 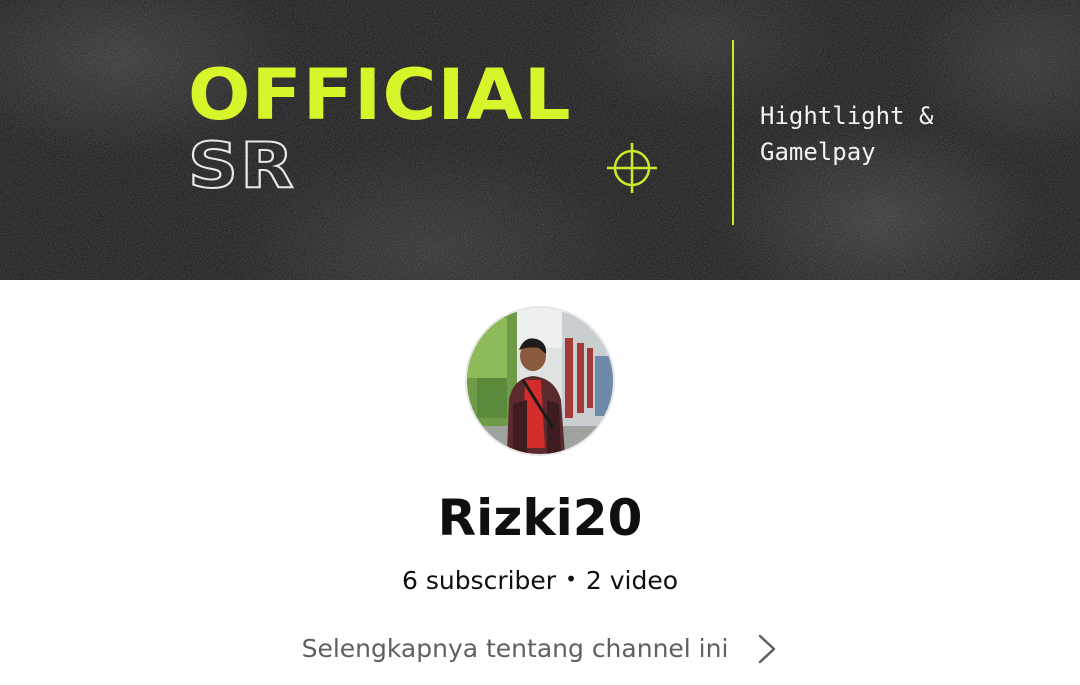 I want to click on channel-name: Rizki20, so click(x=540, y=518).